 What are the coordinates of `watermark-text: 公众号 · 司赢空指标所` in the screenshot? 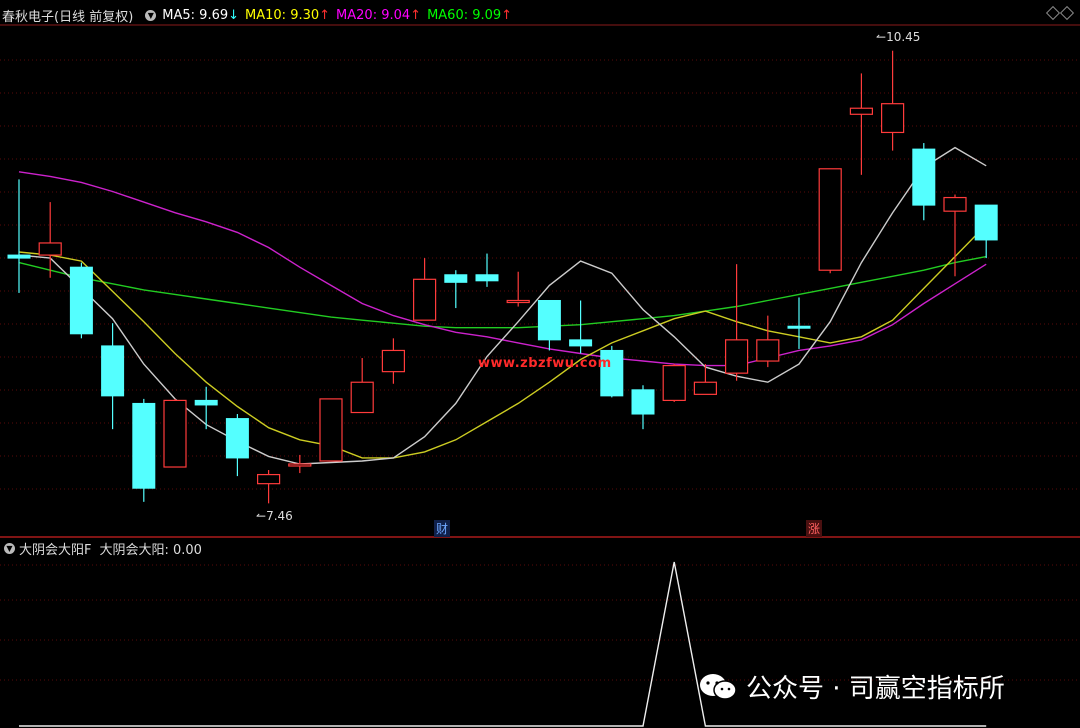 It's located at (875, 689).